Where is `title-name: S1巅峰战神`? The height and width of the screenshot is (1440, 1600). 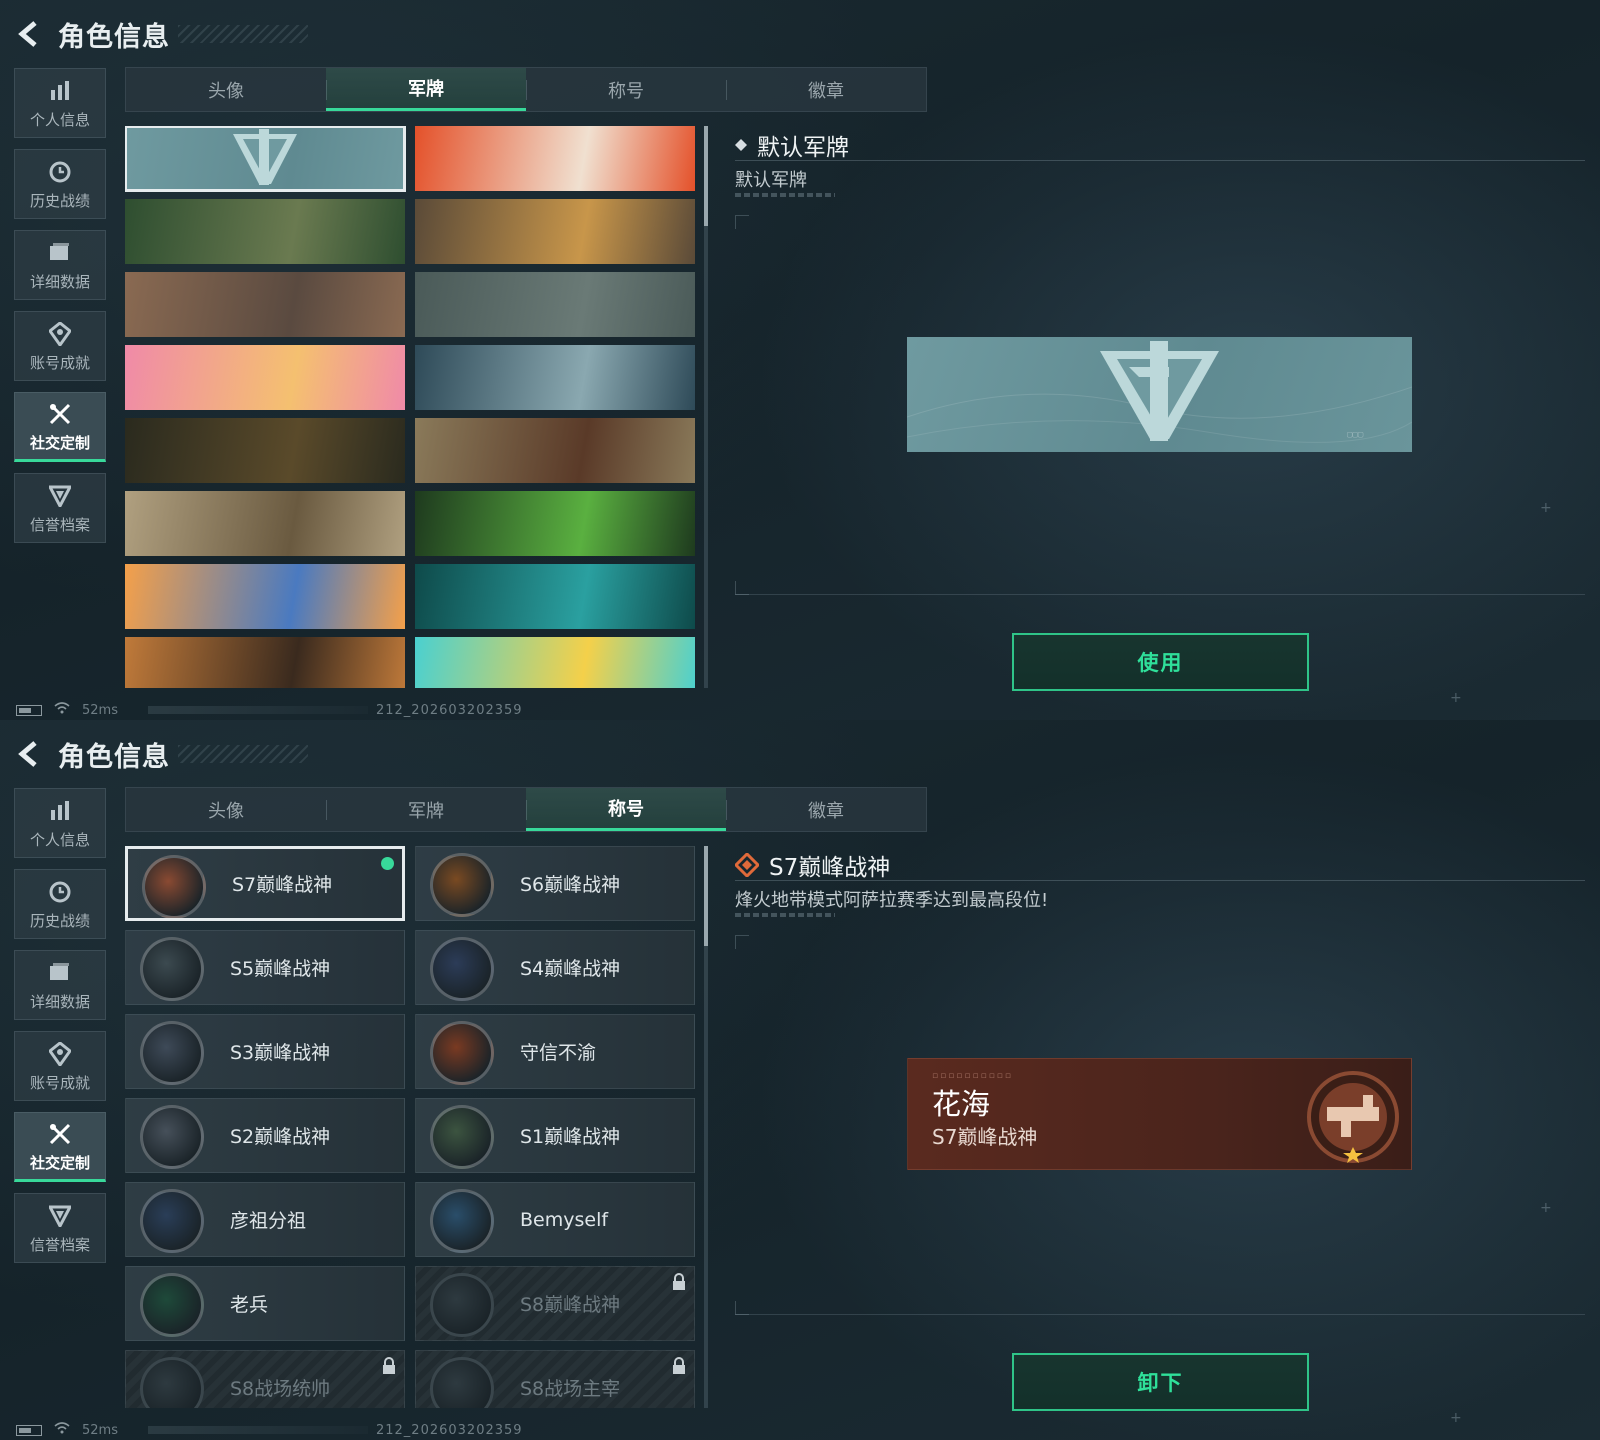
title-name: S1巅峰战神 is located at coordinates (570, 1137).